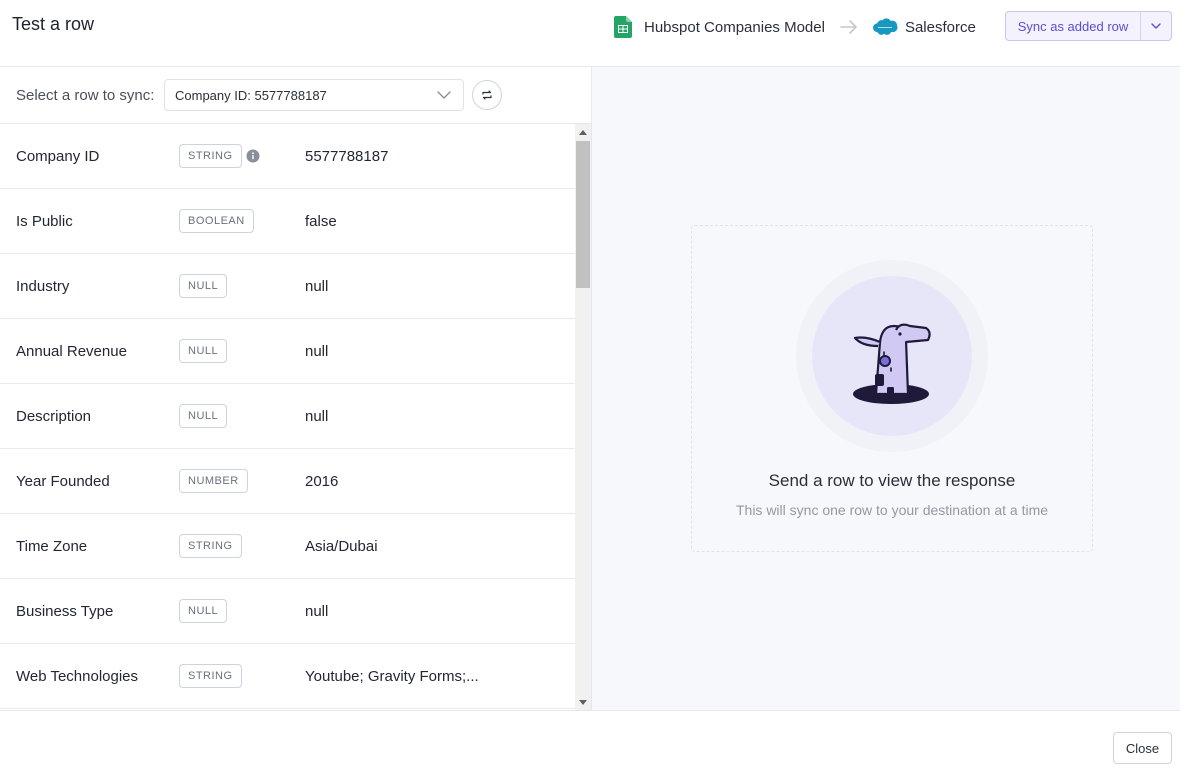 This screenshot has height=769, width=1180. Describe the element at coordinates (44, 221) in the screenshot. I see `field-name: Is Public` at that location.